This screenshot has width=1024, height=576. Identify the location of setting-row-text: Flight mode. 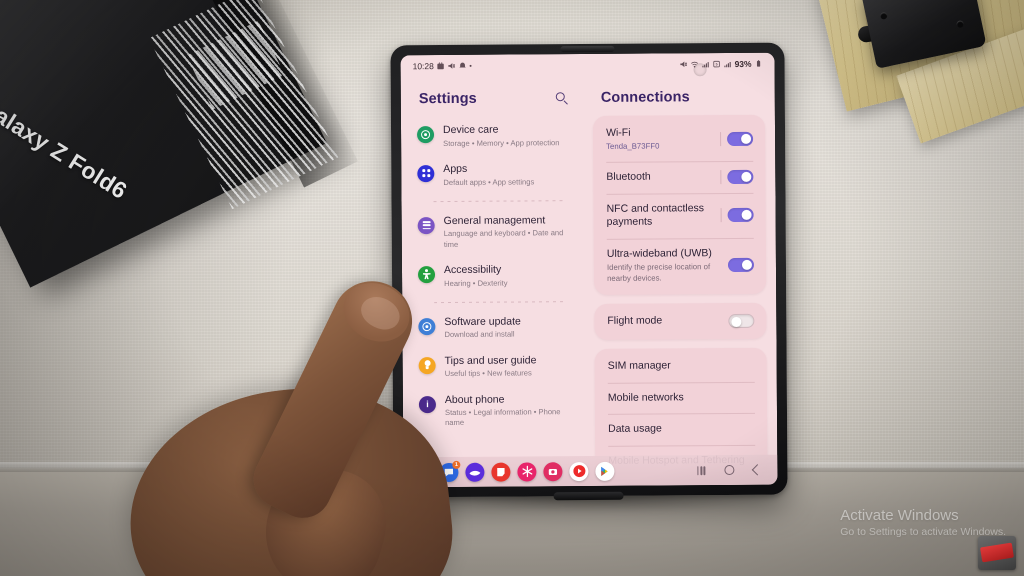
(638, 322).